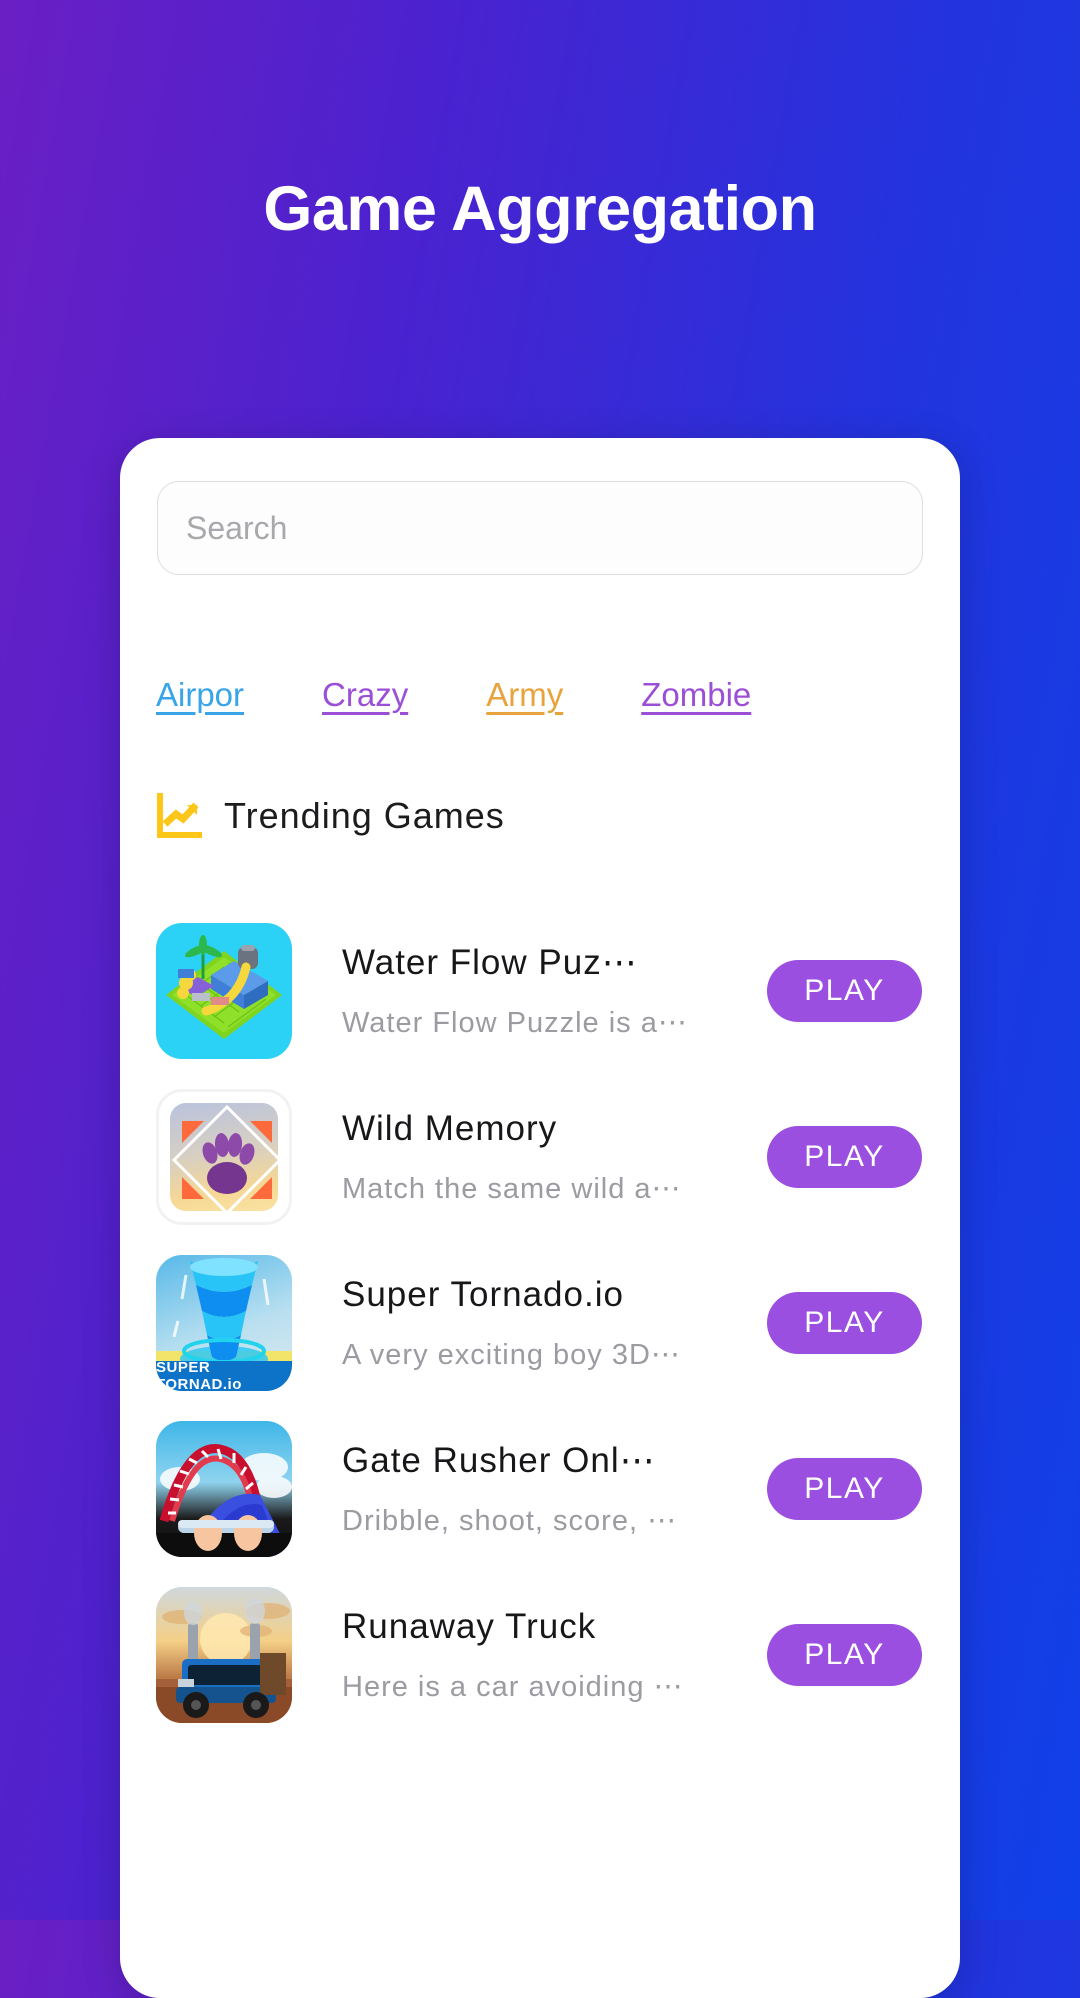 Image resolution: width=1080 pixels, height=1998 pixels. What do you see at coordinates (469, 1626) in the screenshot?
I see `game-title: Runaway Truck` at bounding box center [469, 1626].